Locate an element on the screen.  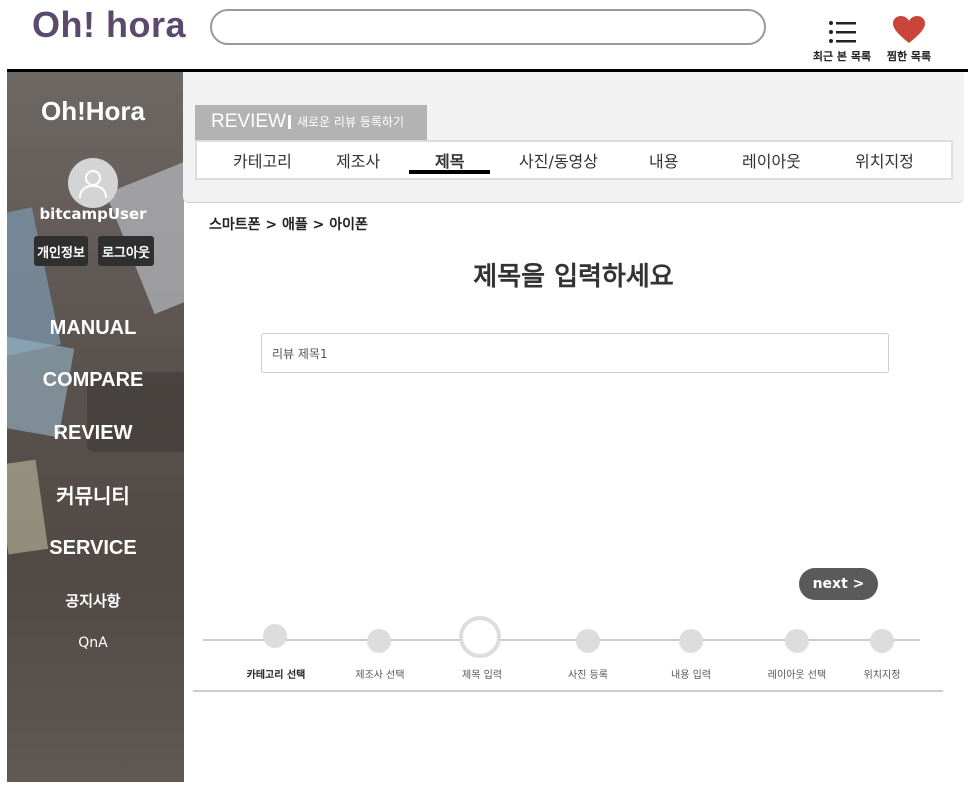
nav-service: SERVICE is located at coordinates (93, 548).